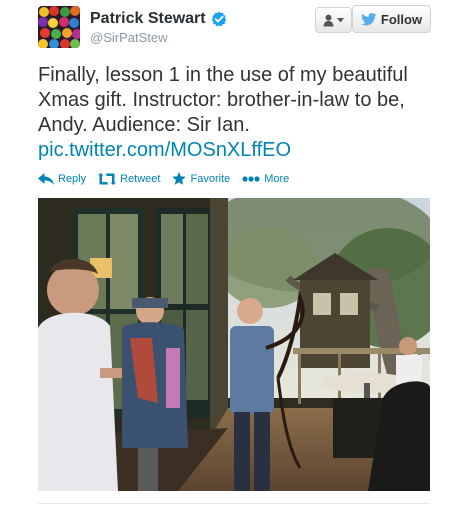 The width and height of the screenshot is (460, 505). I want to click on reply-action: Reply, so click(62, 178).